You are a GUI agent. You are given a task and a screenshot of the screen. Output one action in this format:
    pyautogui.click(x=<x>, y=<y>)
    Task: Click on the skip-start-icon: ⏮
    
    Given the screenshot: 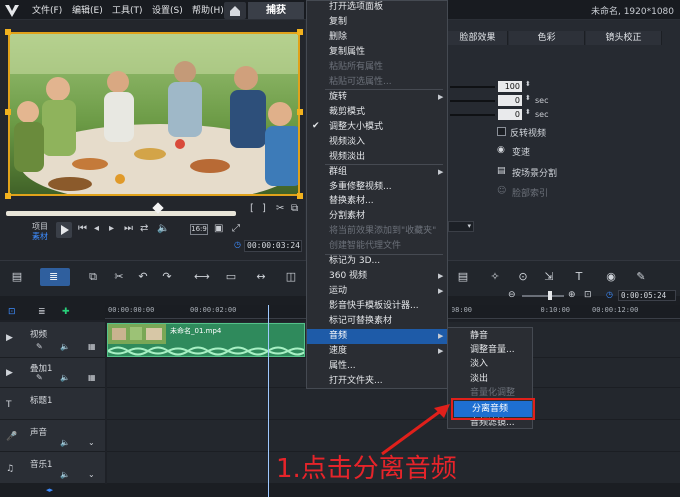 What is the action you would take?
    pyautogui.click(x=82, y=228)
    